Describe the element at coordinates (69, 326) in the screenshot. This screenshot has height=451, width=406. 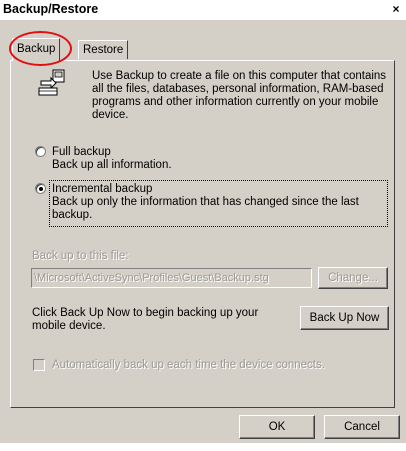
I see `backup-now-instruction-2: mobile device.` at that location.